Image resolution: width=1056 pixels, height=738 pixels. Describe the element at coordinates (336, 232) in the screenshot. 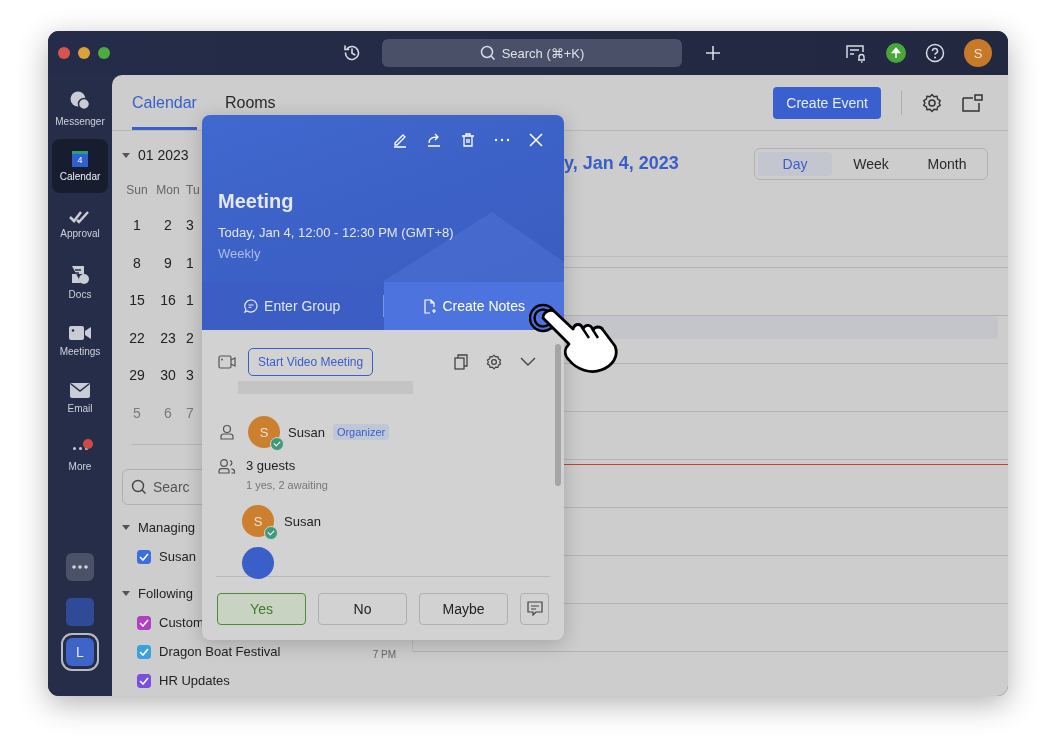

I see `event-time: Today, Jan 4, 12:00 - 12:30 PM (GMT+8)` at that location.